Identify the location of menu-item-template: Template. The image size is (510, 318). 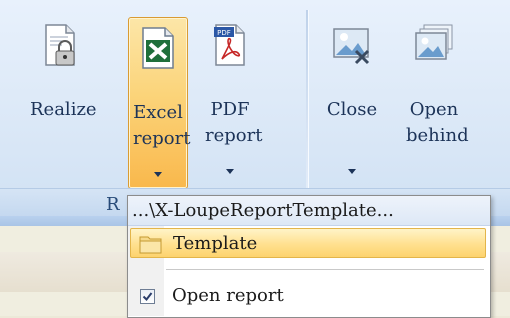
(308, 243).